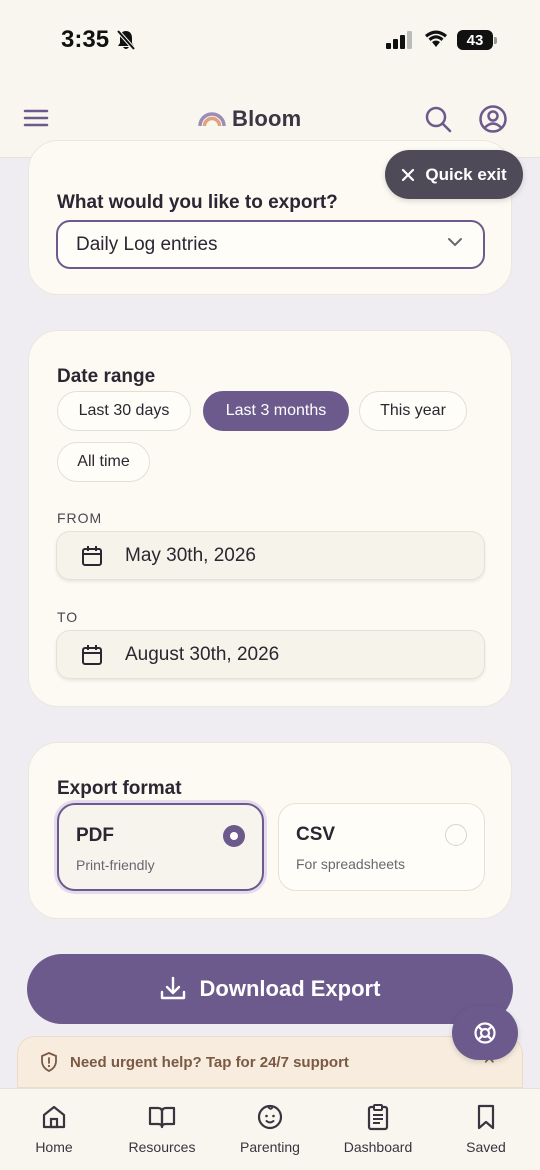  Describe the element at coordinates (202, 654) in the screenshot. I see `to-date-value: August 30th, 2026` at that location.